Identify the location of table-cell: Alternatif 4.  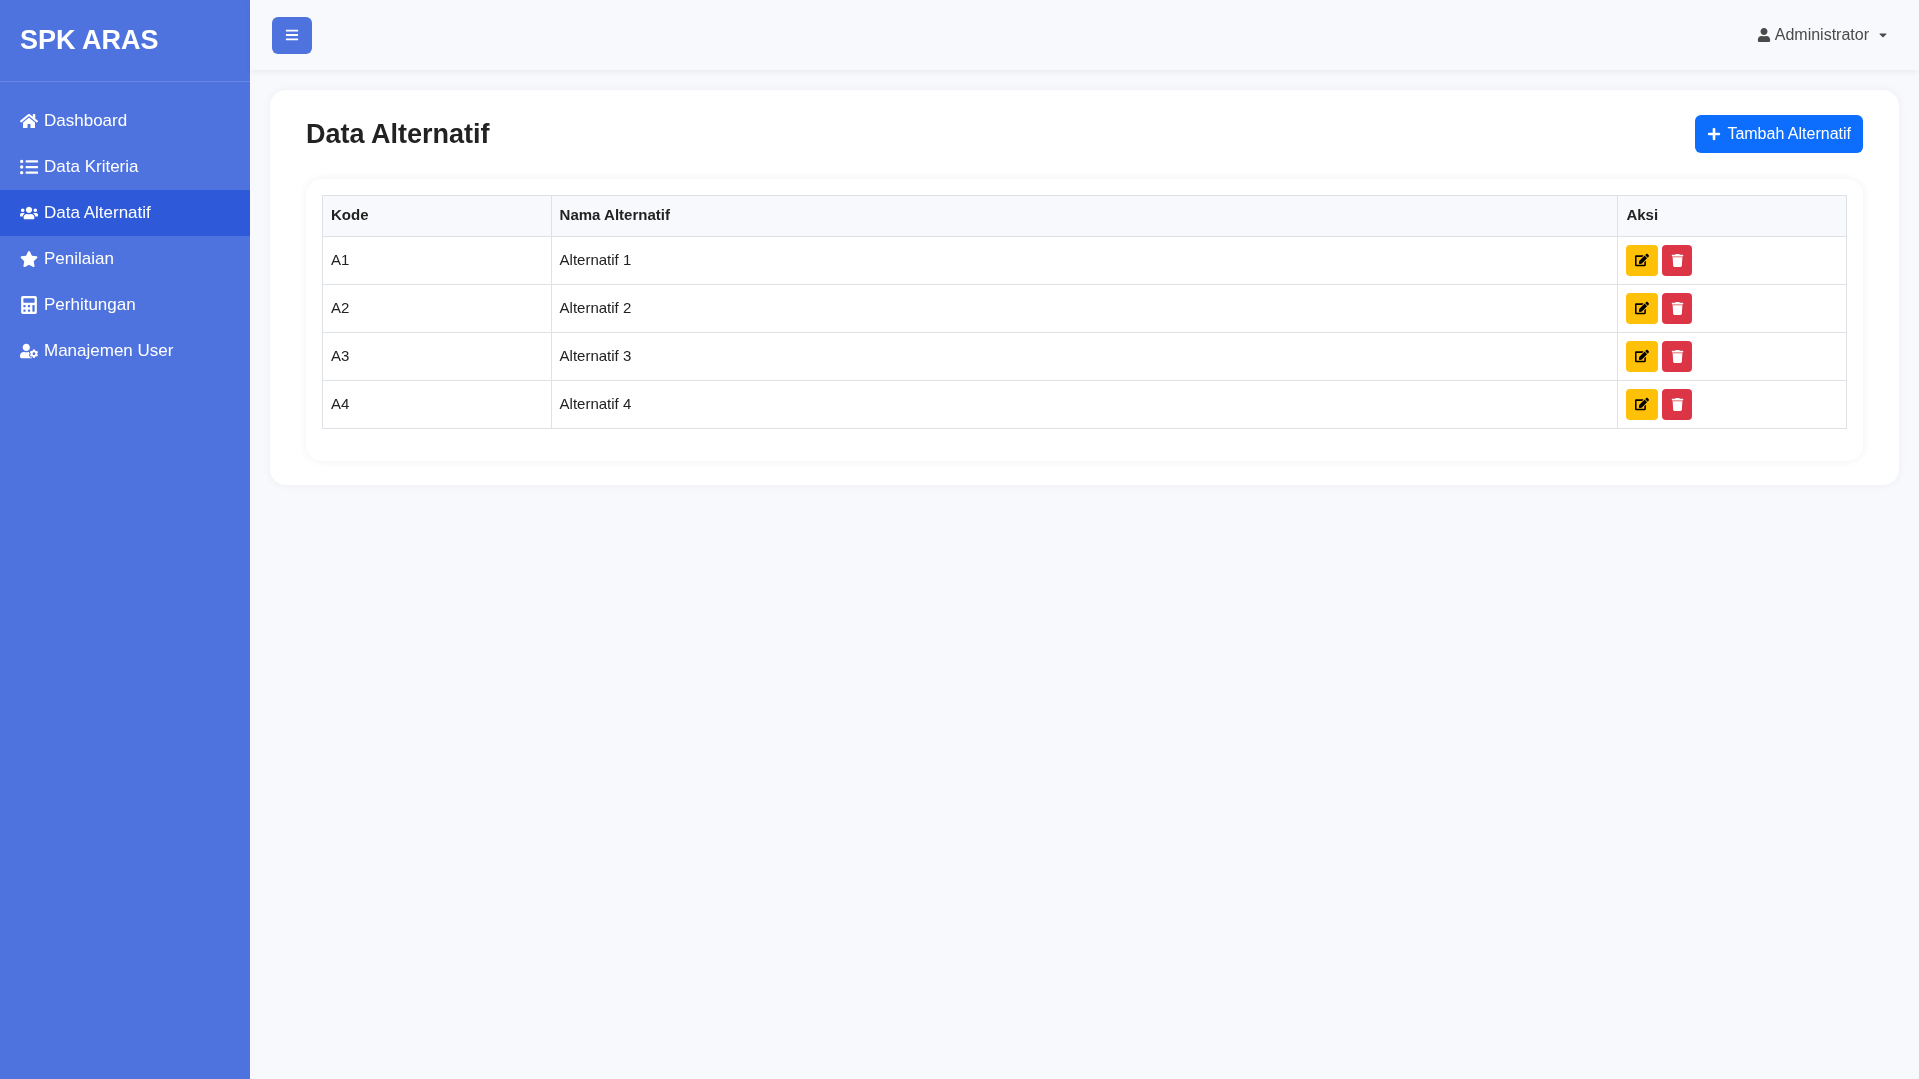
(1084, 404).